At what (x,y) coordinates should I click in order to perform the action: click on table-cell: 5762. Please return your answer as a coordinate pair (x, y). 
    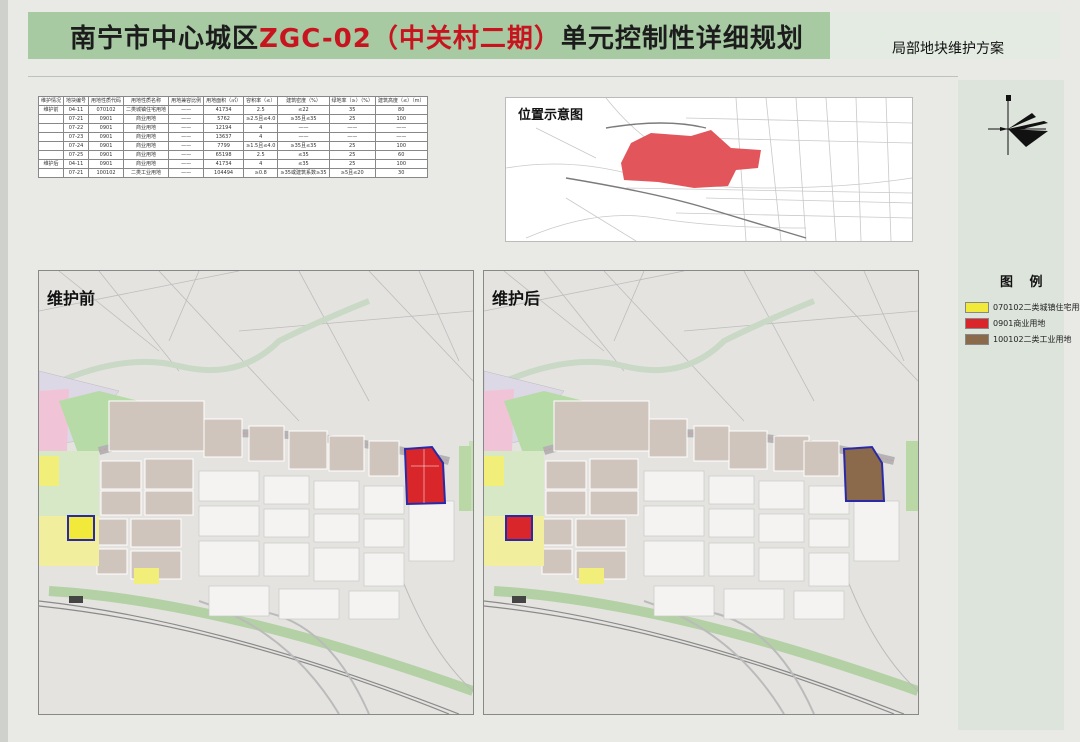
    Looking at the image, I should click on (224, 119).